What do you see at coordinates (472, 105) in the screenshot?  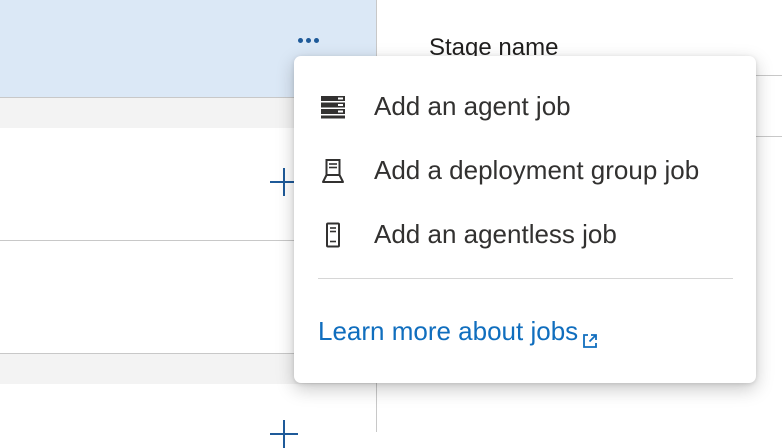 I see `menu-item-label: Add an agent job` at bounding box center [472, 105].